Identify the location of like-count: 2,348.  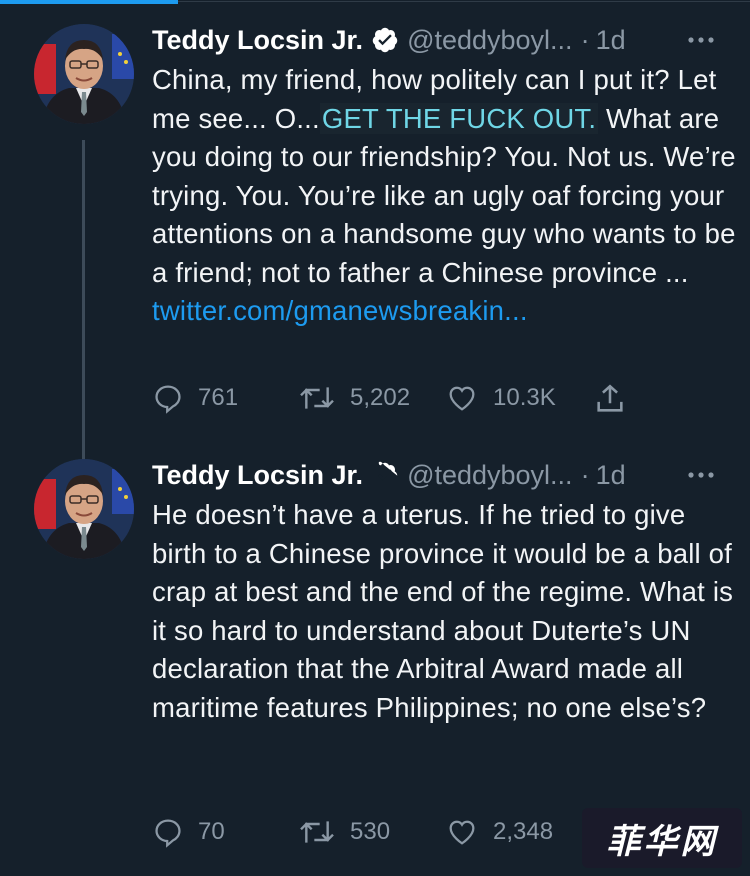
(523, 831).